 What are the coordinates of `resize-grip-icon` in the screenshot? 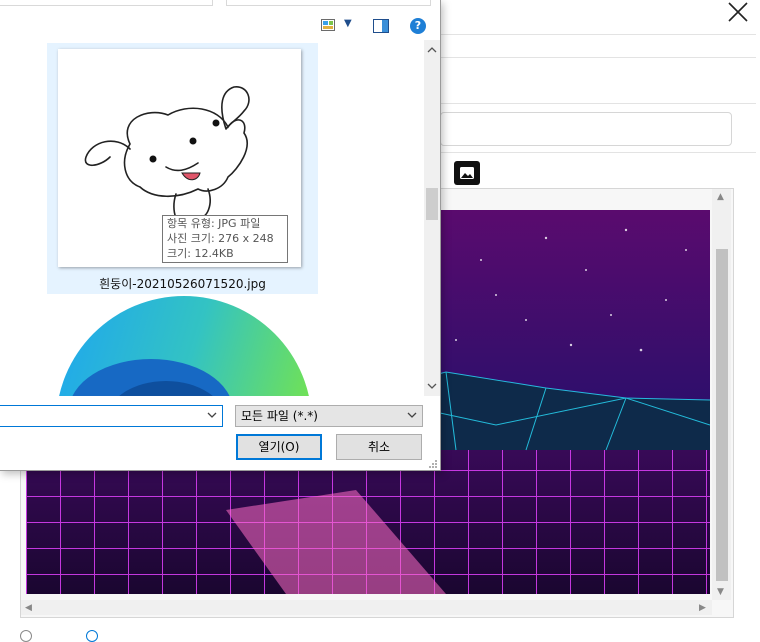 It's located at (433, 464).